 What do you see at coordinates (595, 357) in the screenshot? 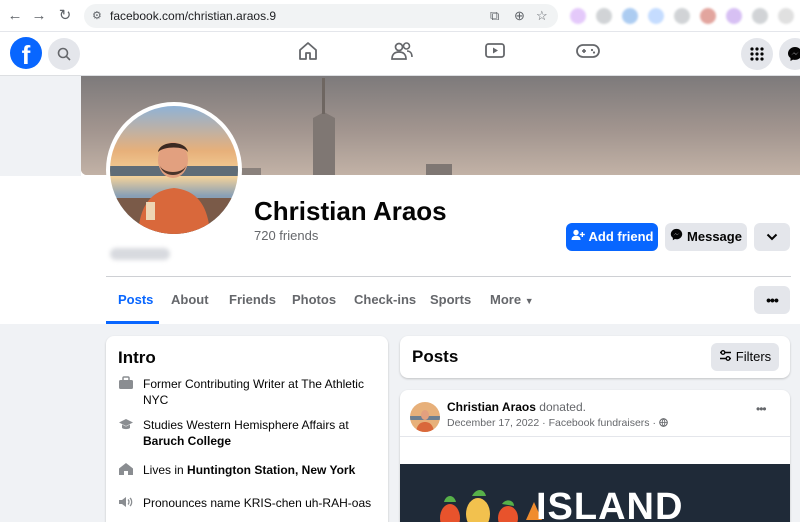
I see `posts-header-card: Posts Filters` at bounding box center [595, 357].